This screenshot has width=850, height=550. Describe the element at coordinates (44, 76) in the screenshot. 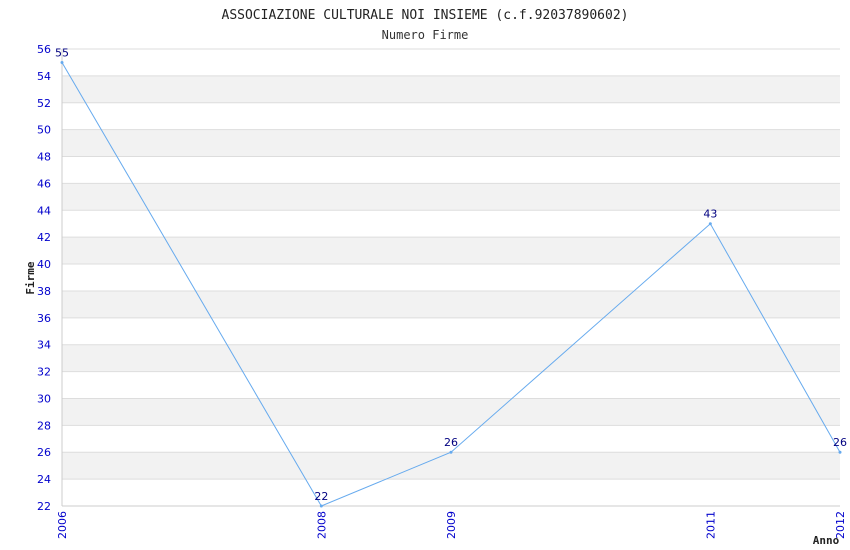

I see `y-tick-label: 54` at that location.